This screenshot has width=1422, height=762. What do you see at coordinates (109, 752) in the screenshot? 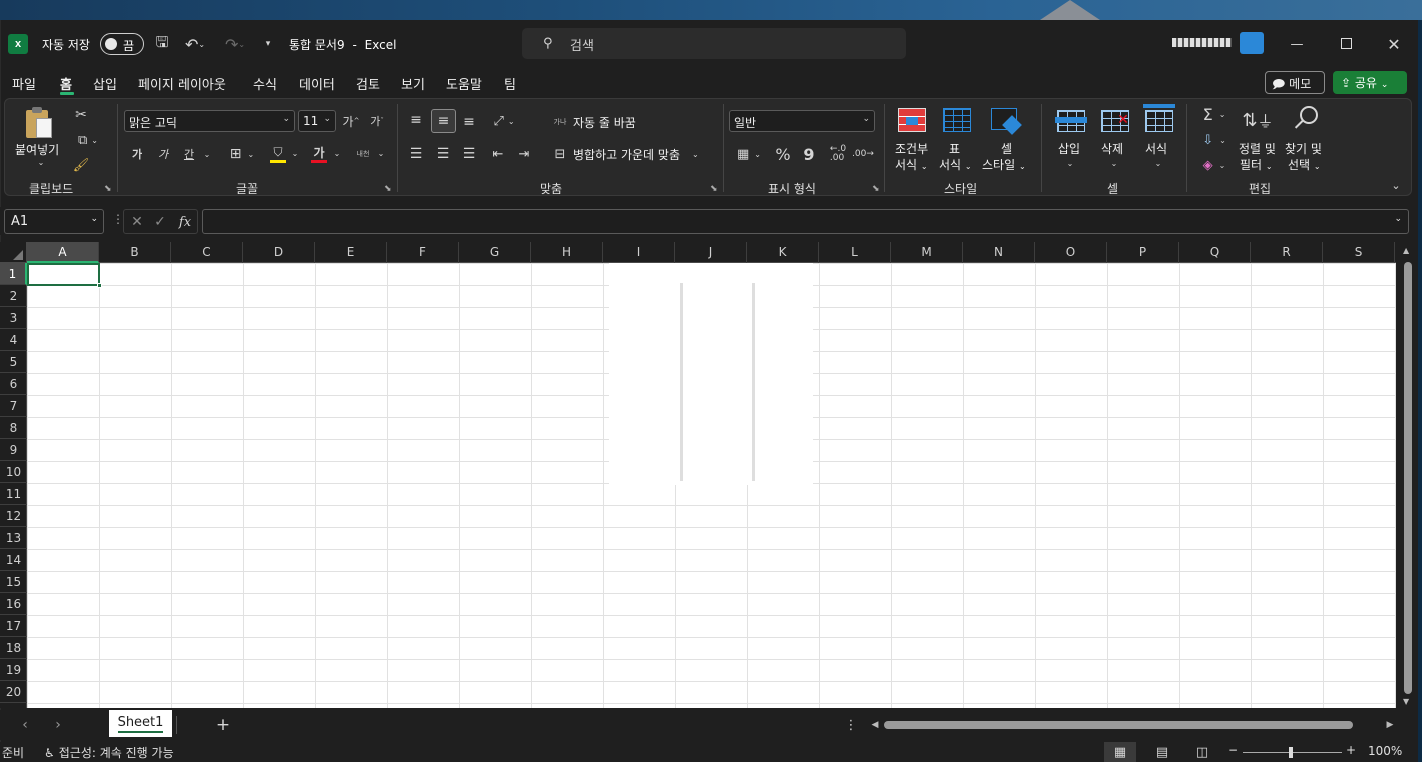
I see `accessibility-status: ♿ 접근성: 계속 진행 가능` at bounding box center [109, 752].